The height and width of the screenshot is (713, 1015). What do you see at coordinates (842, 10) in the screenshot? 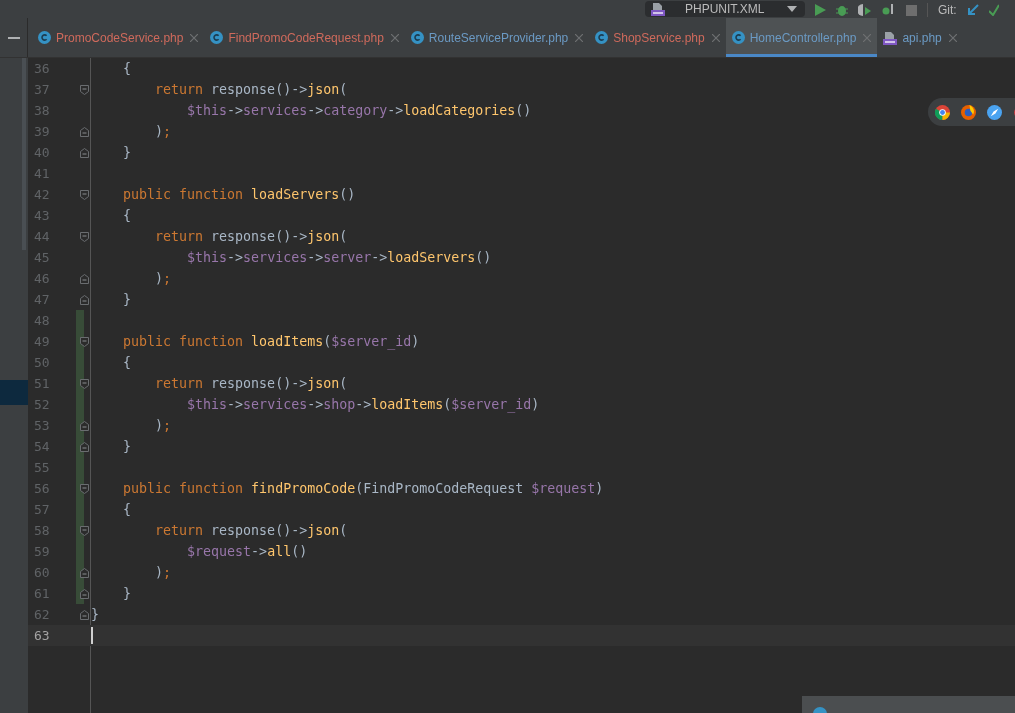
I see `bug-icon` at bounding box center [842, 10].